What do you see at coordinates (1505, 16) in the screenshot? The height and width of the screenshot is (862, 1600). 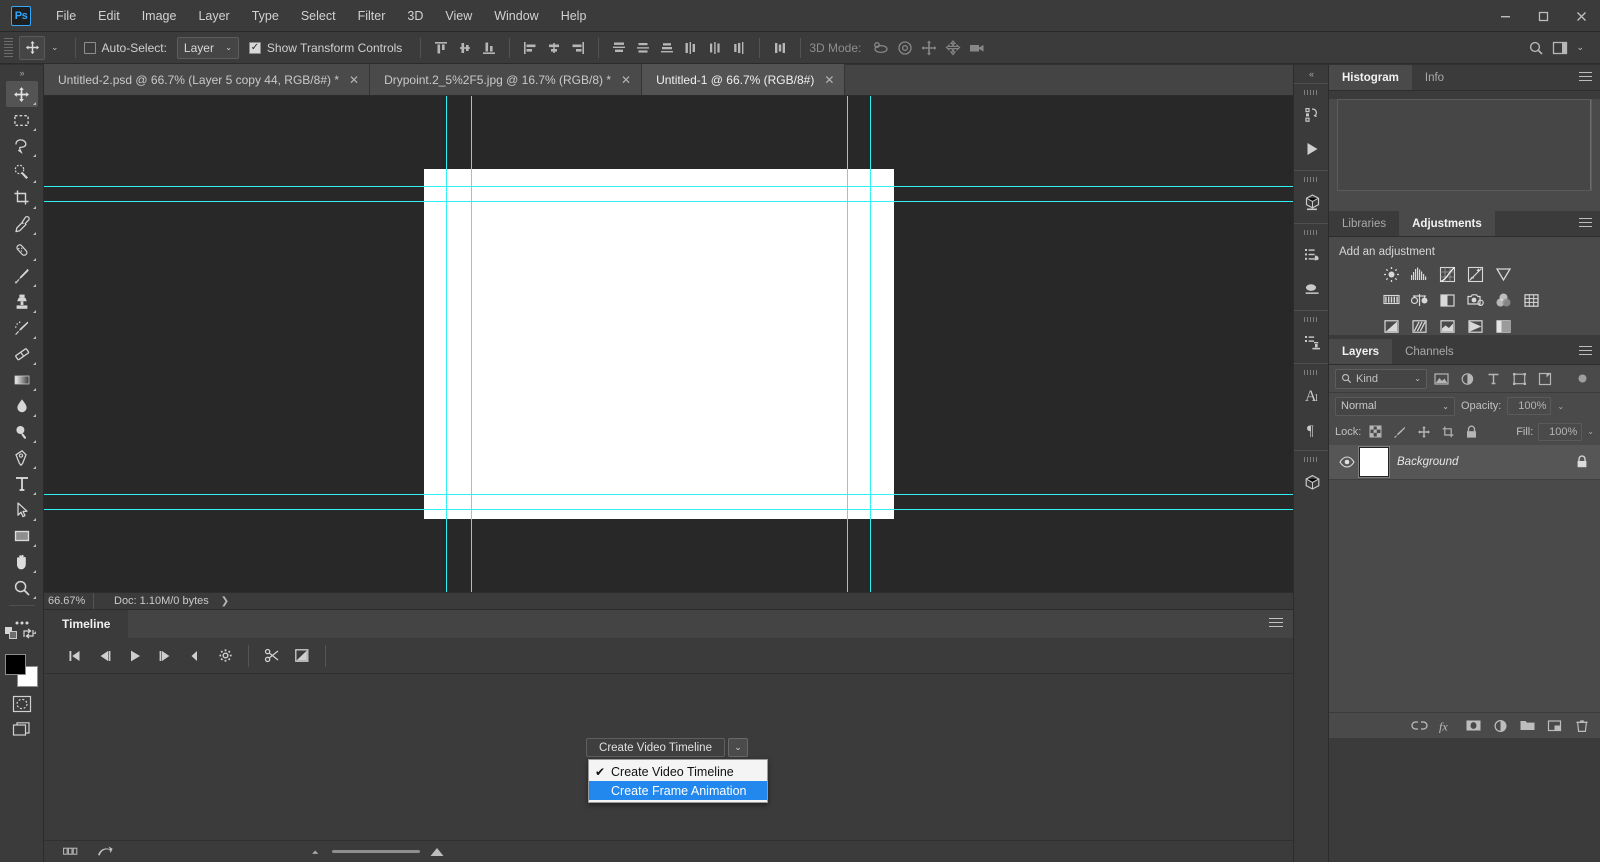 I see `minimize-button` at bounding box center [1505, 16].